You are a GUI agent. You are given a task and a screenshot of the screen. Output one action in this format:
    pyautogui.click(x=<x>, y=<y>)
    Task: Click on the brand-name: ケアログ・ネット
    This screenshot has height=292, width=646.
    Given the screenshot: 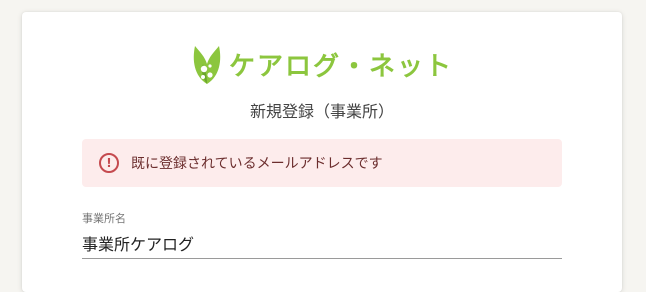 What is the action you would take?
    pyautogui.click(x=340, y=66)
    